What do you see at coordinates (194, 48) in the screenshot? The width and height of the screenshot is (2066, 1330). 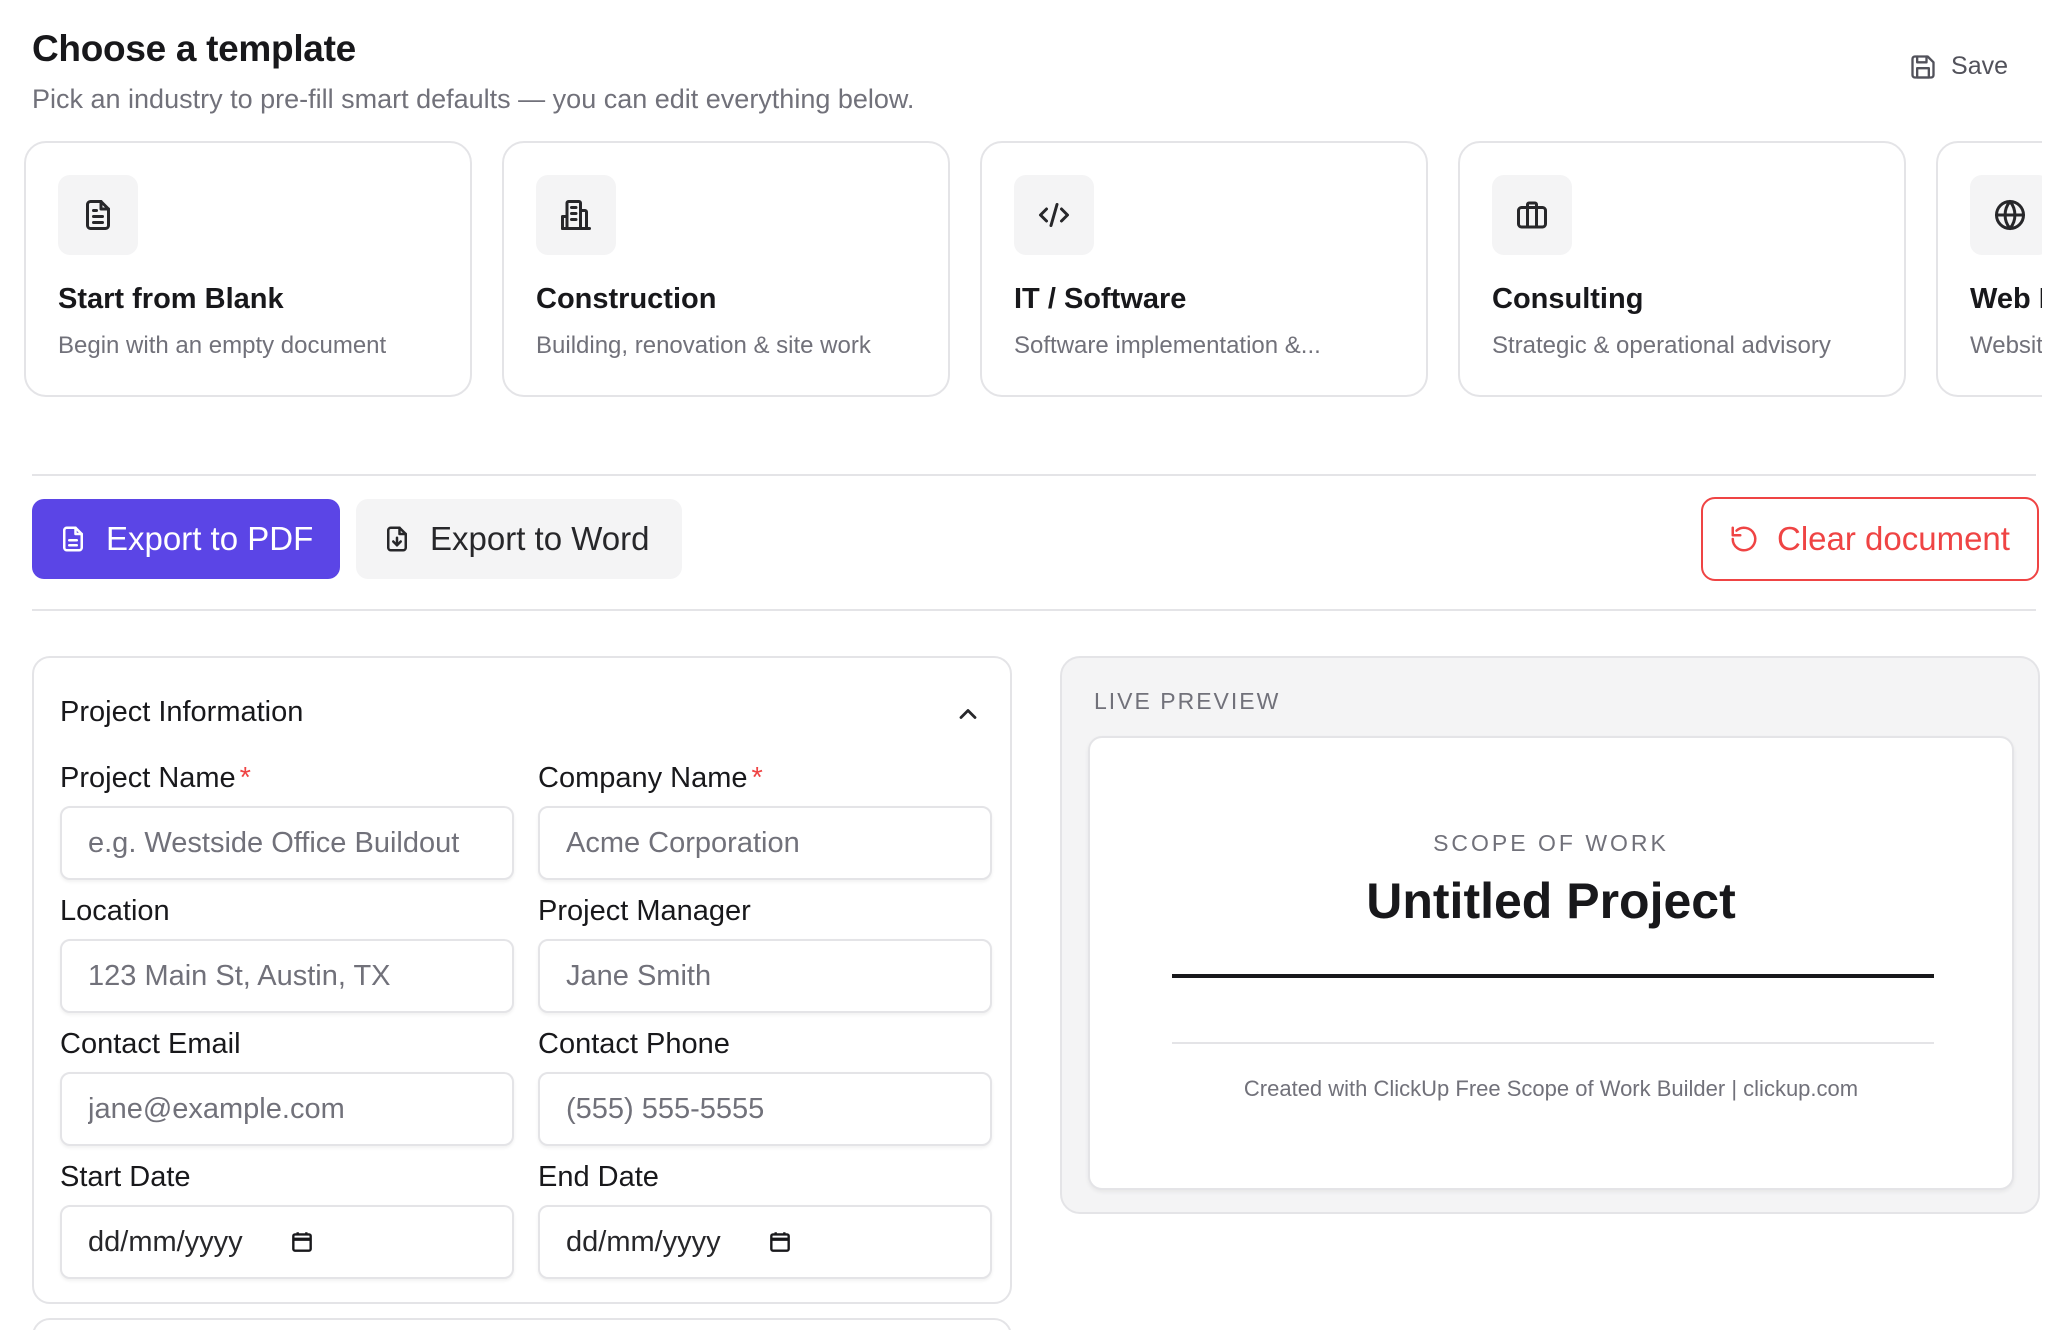 I see `page-title: Choose a template` at bounding box center [194, 48].